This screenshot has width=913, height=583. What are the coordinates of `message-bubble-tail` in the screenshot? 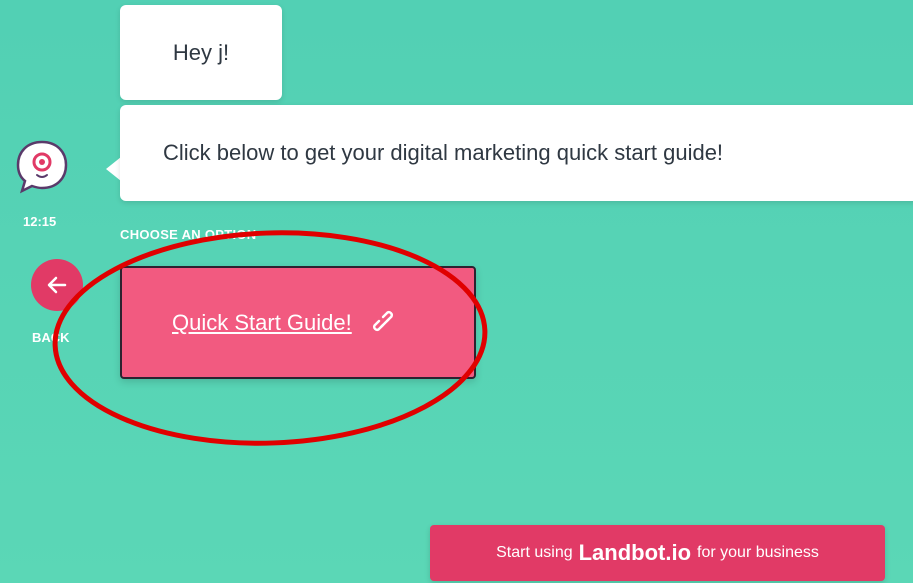 It's located at (113, 169).